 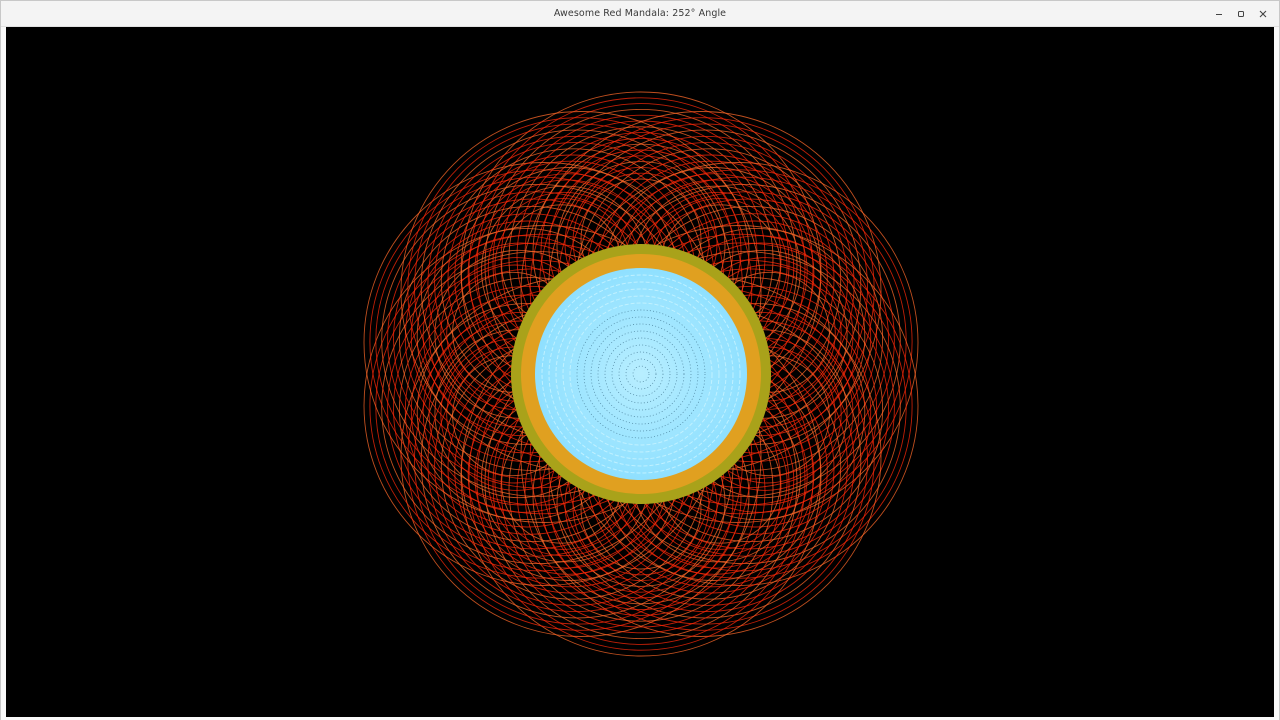 I want to click on close-button, so click(x=1262, y=13).